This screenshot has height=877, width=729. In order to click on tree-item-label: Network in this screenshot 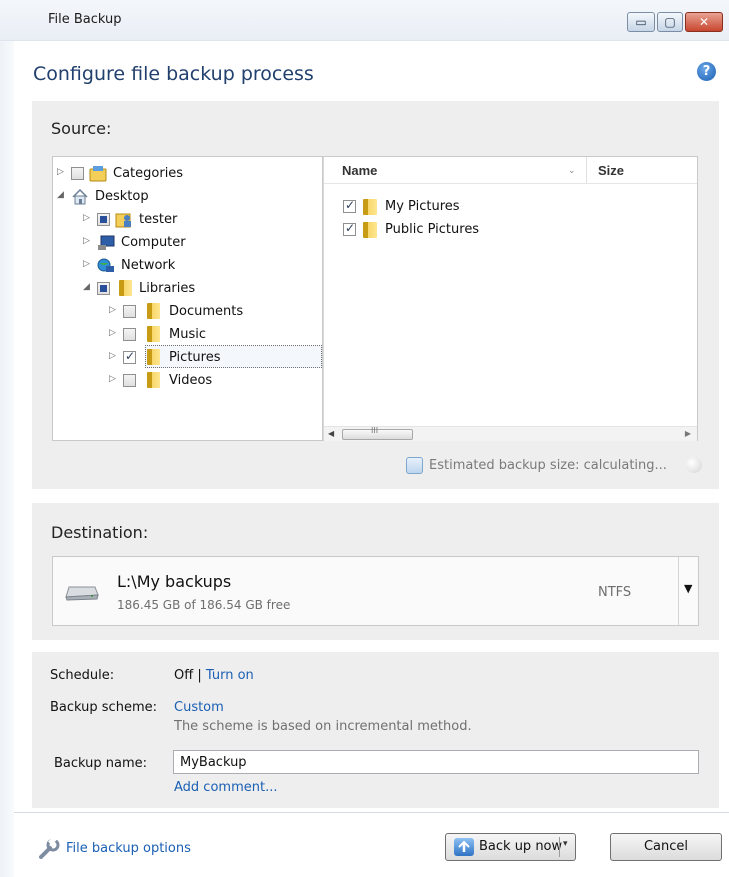, I will do `click(148, 265)`.